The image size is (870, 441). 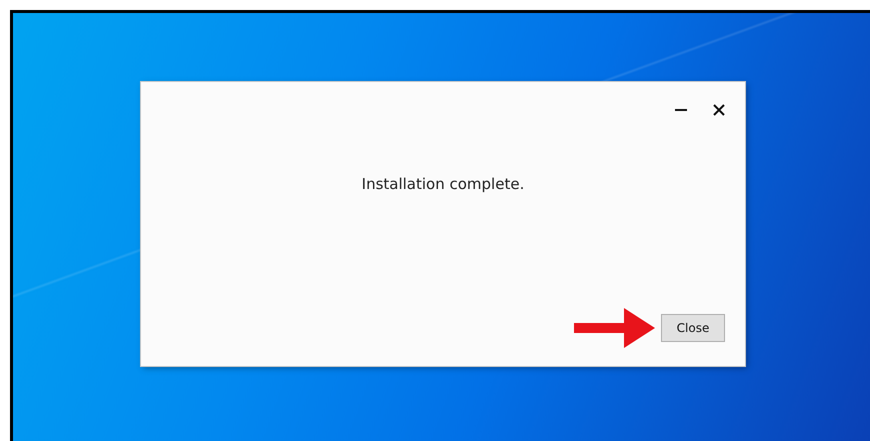 I want to click on arrow-icon, so click(x=614, y=328).